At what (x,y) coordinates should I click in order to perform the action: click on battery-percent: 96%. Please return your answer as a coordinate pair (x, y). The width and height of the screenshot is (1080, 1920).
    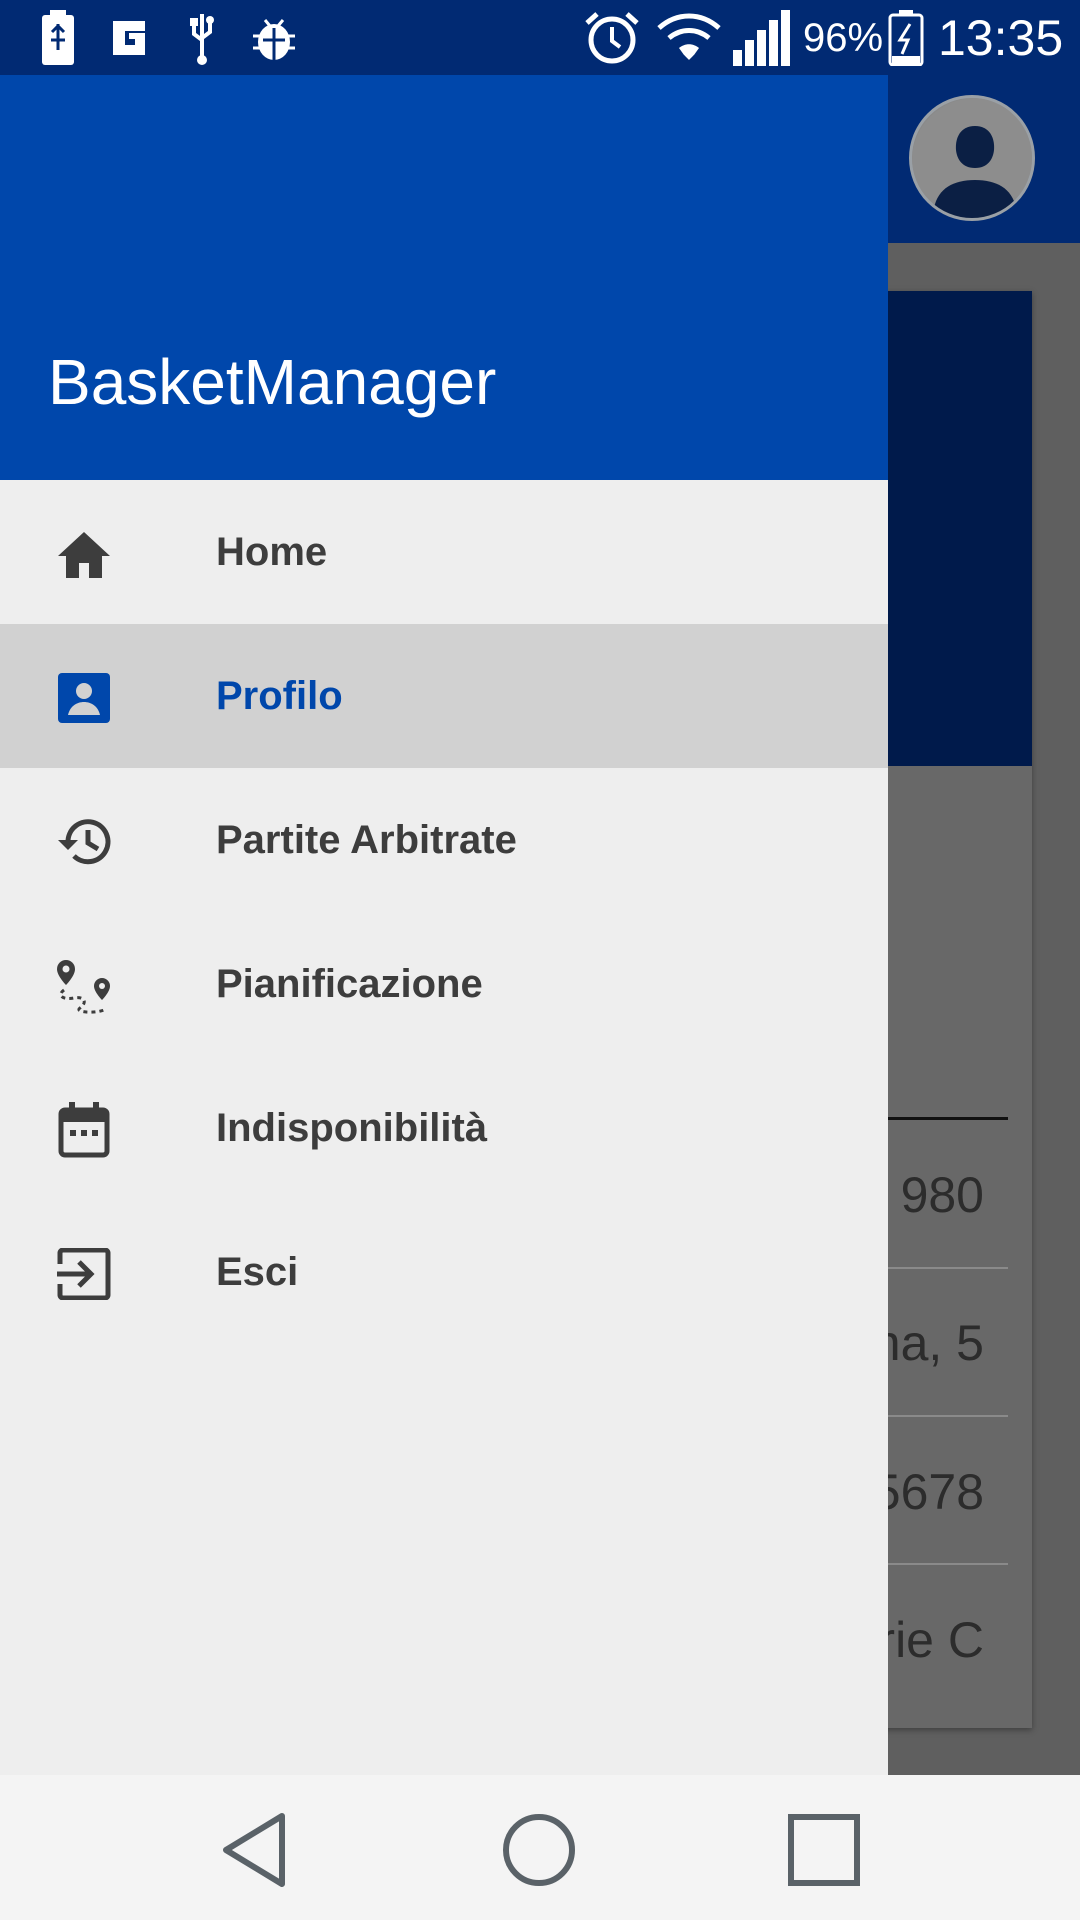
    Looking at the image, I should click on (843, 38).